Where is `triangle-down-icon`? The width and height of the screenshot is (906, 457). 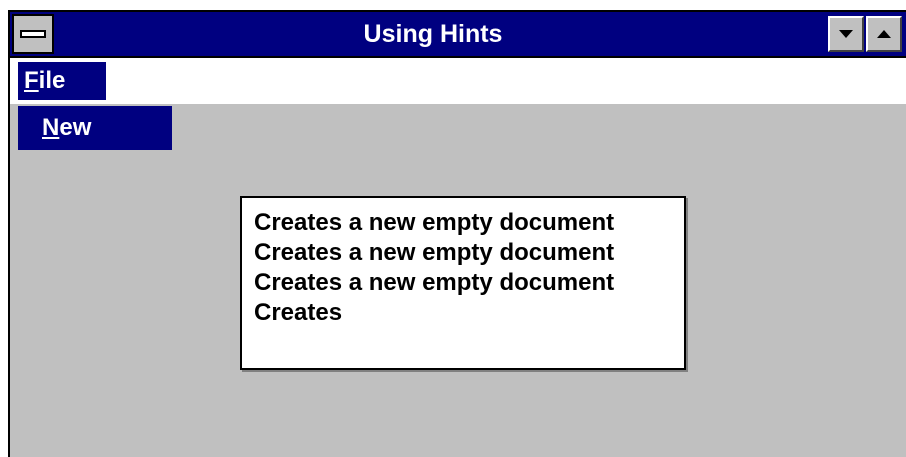
triangle-down-icon is located at coordinates (846, 34).